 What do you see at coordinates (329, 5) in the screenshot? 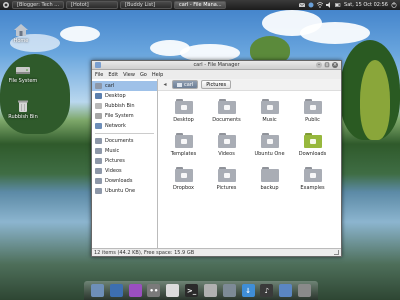
I see `volume-icon` at bounding box center [329, 5].